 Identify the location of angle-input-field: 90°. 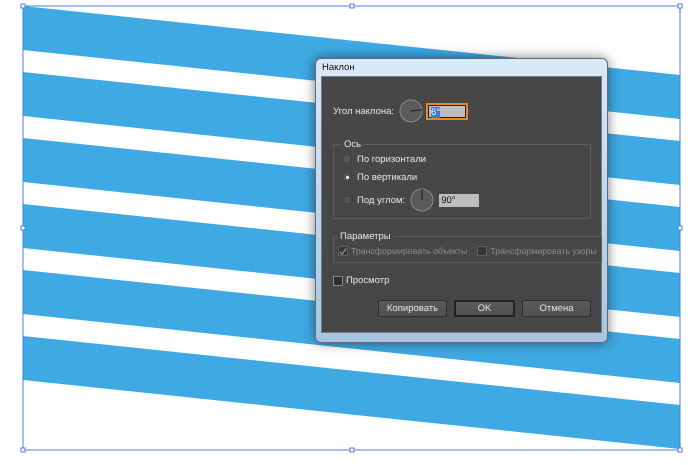
(459, 200).